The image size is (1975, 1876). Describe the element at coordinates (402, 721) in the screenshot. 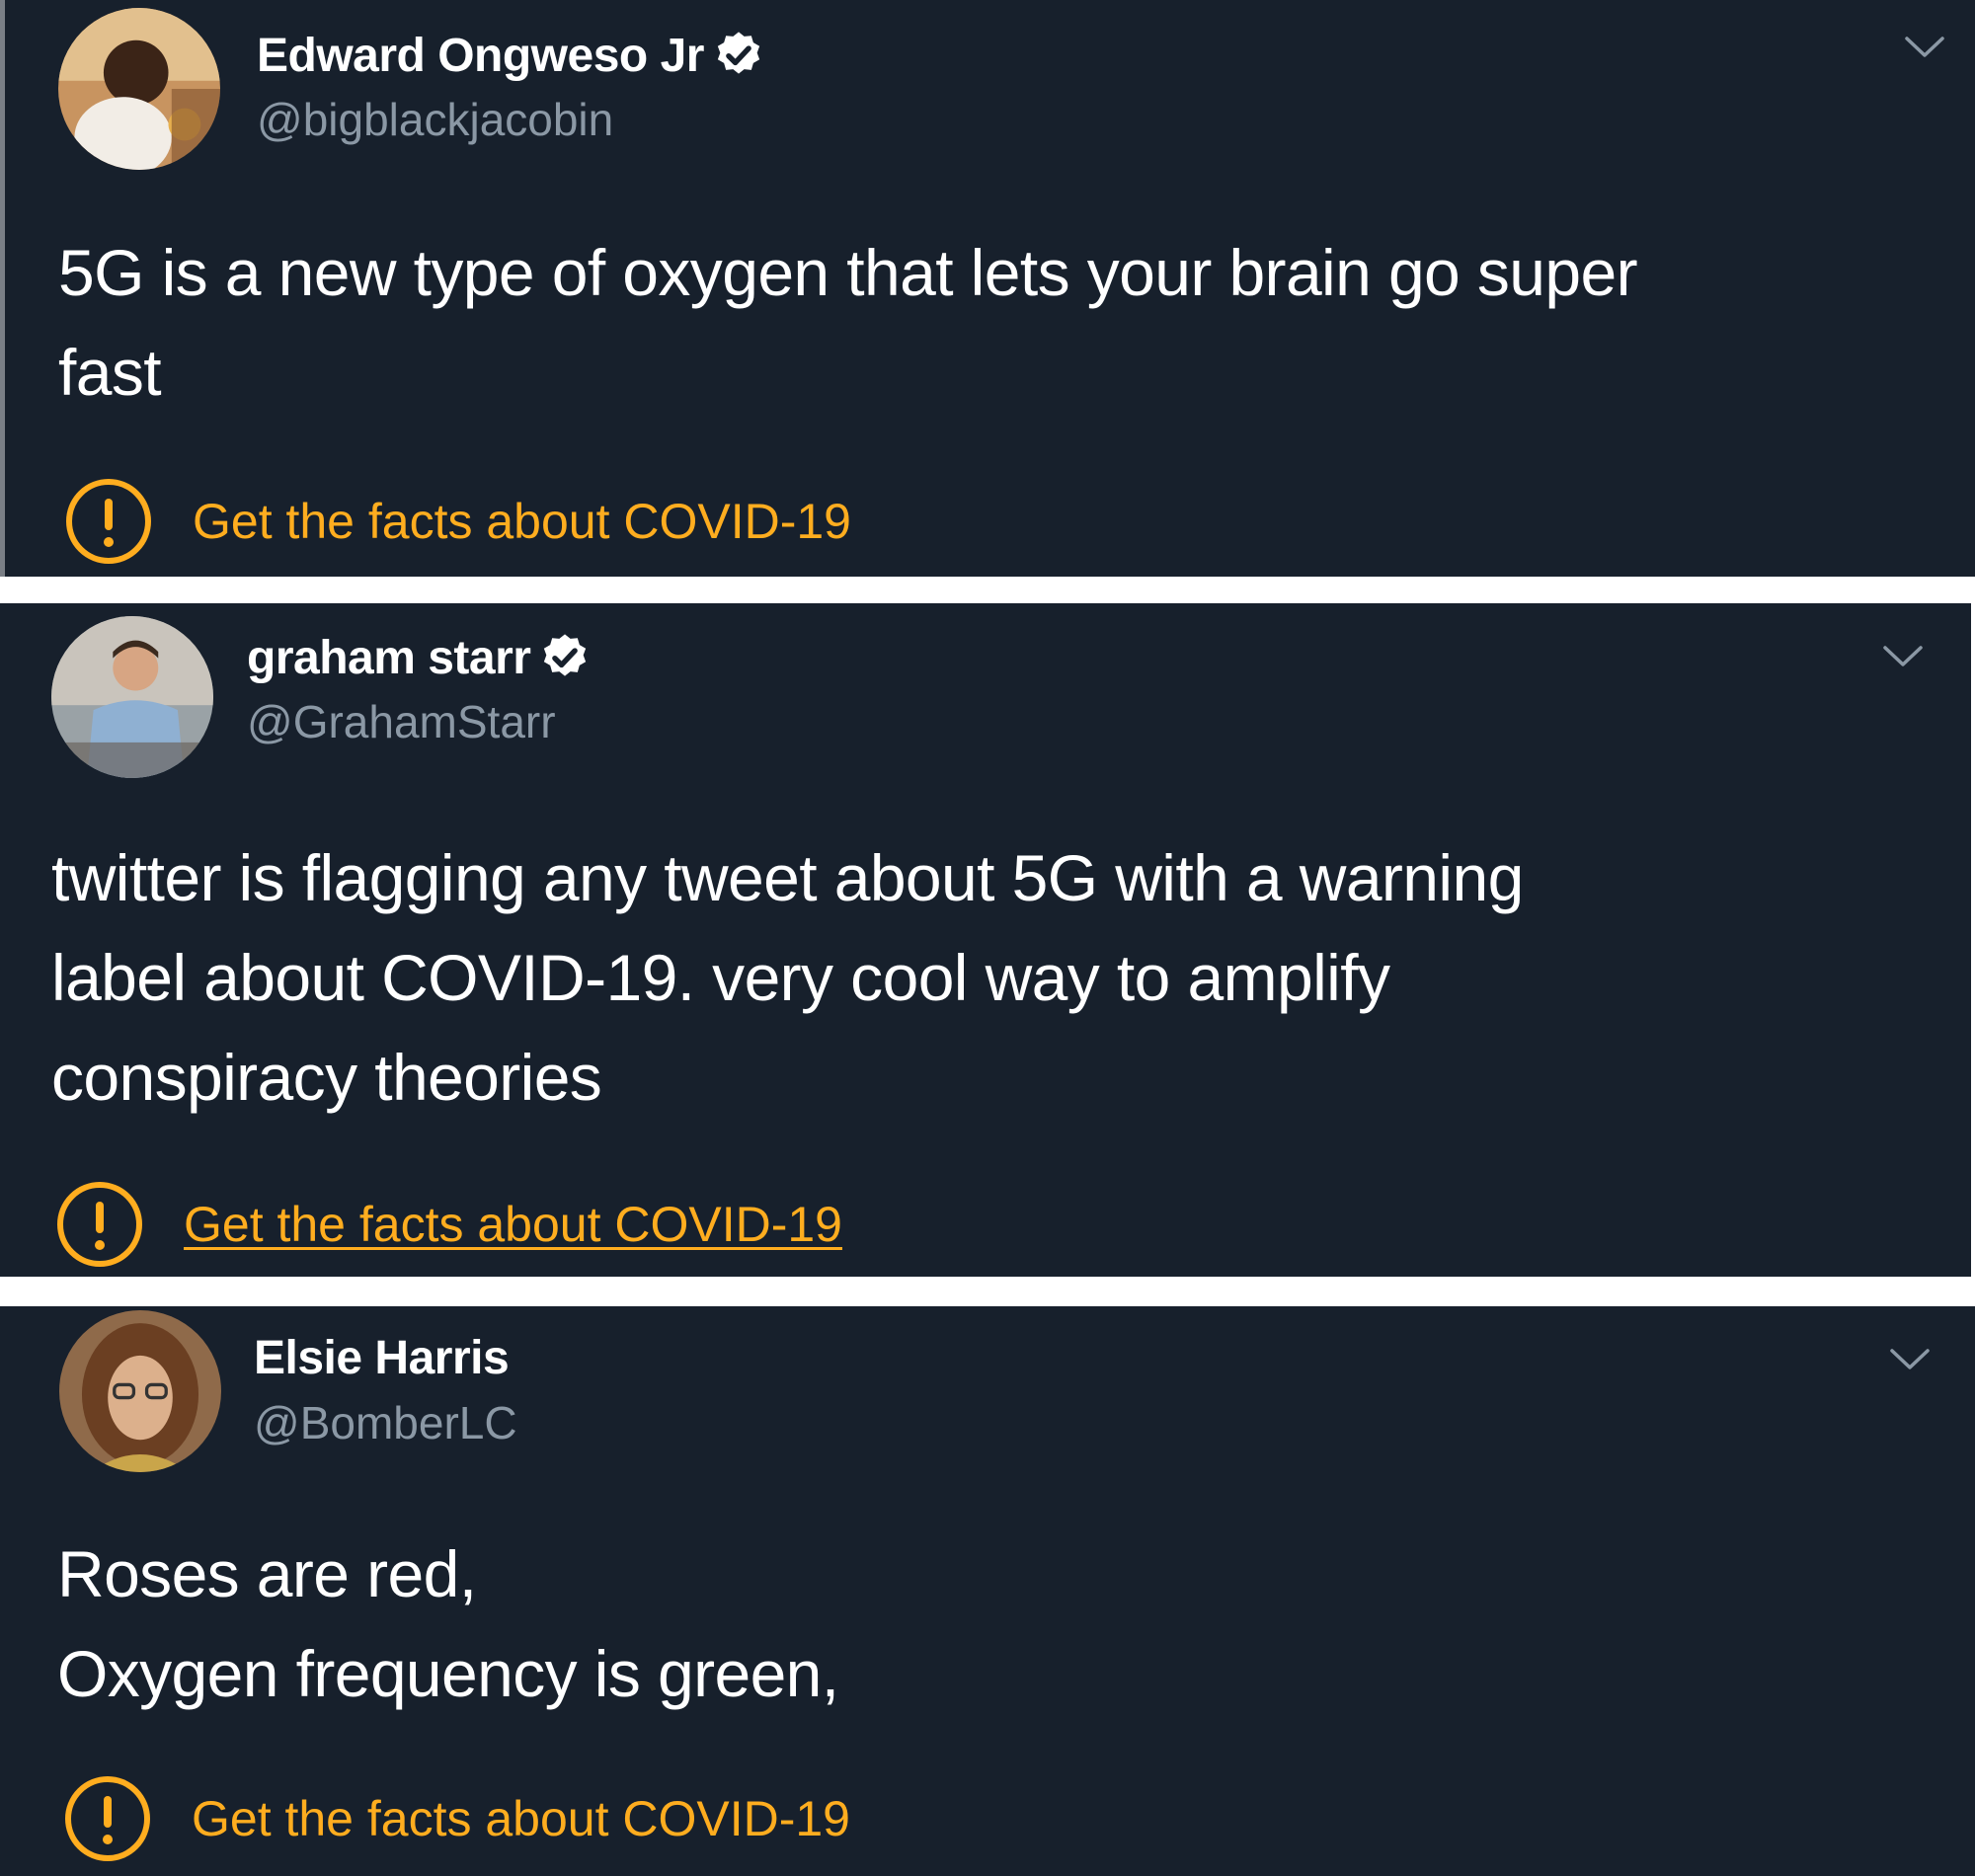

I see `user-handle: @GrahamStarr` at that location.